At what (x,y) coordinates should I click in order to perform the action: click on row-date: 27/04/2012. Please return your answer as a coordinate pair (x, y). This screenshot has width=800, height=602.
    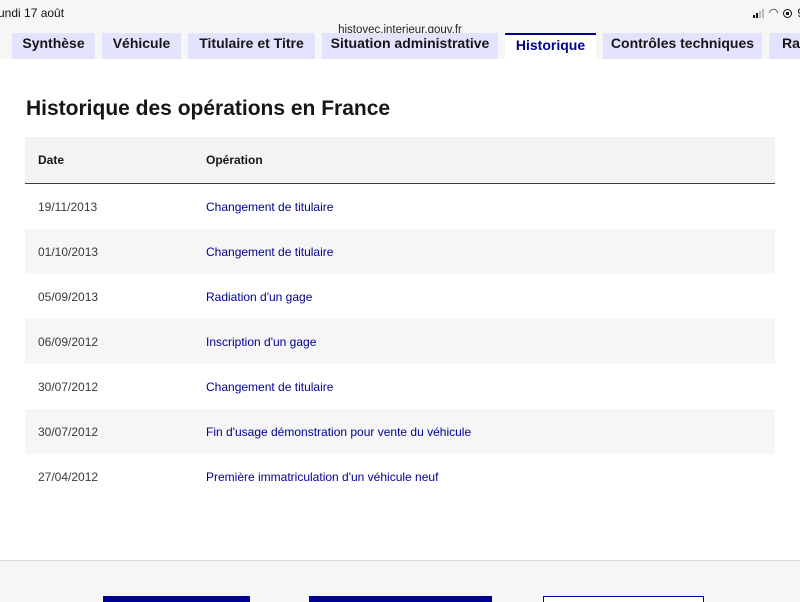
    Looking at the image, I should click on (68, 477).